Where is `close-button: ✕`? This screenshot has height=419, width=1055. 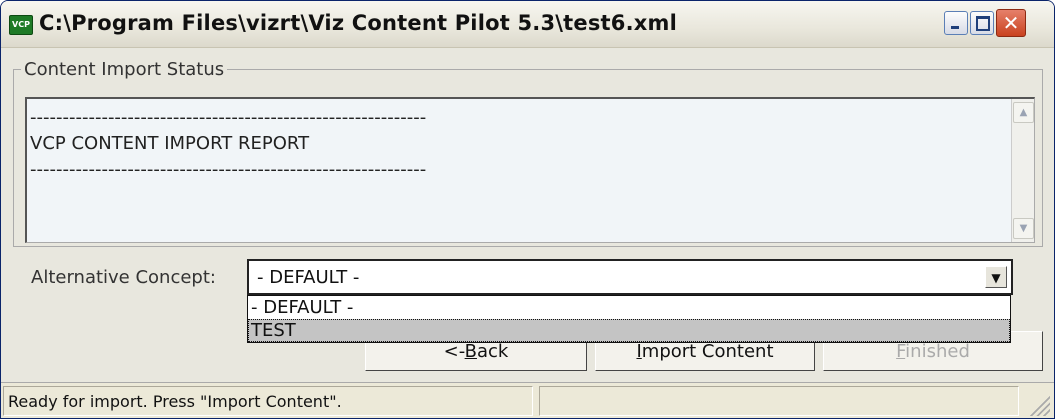
close-button: ✕ is located at coordinates (1011, 23).